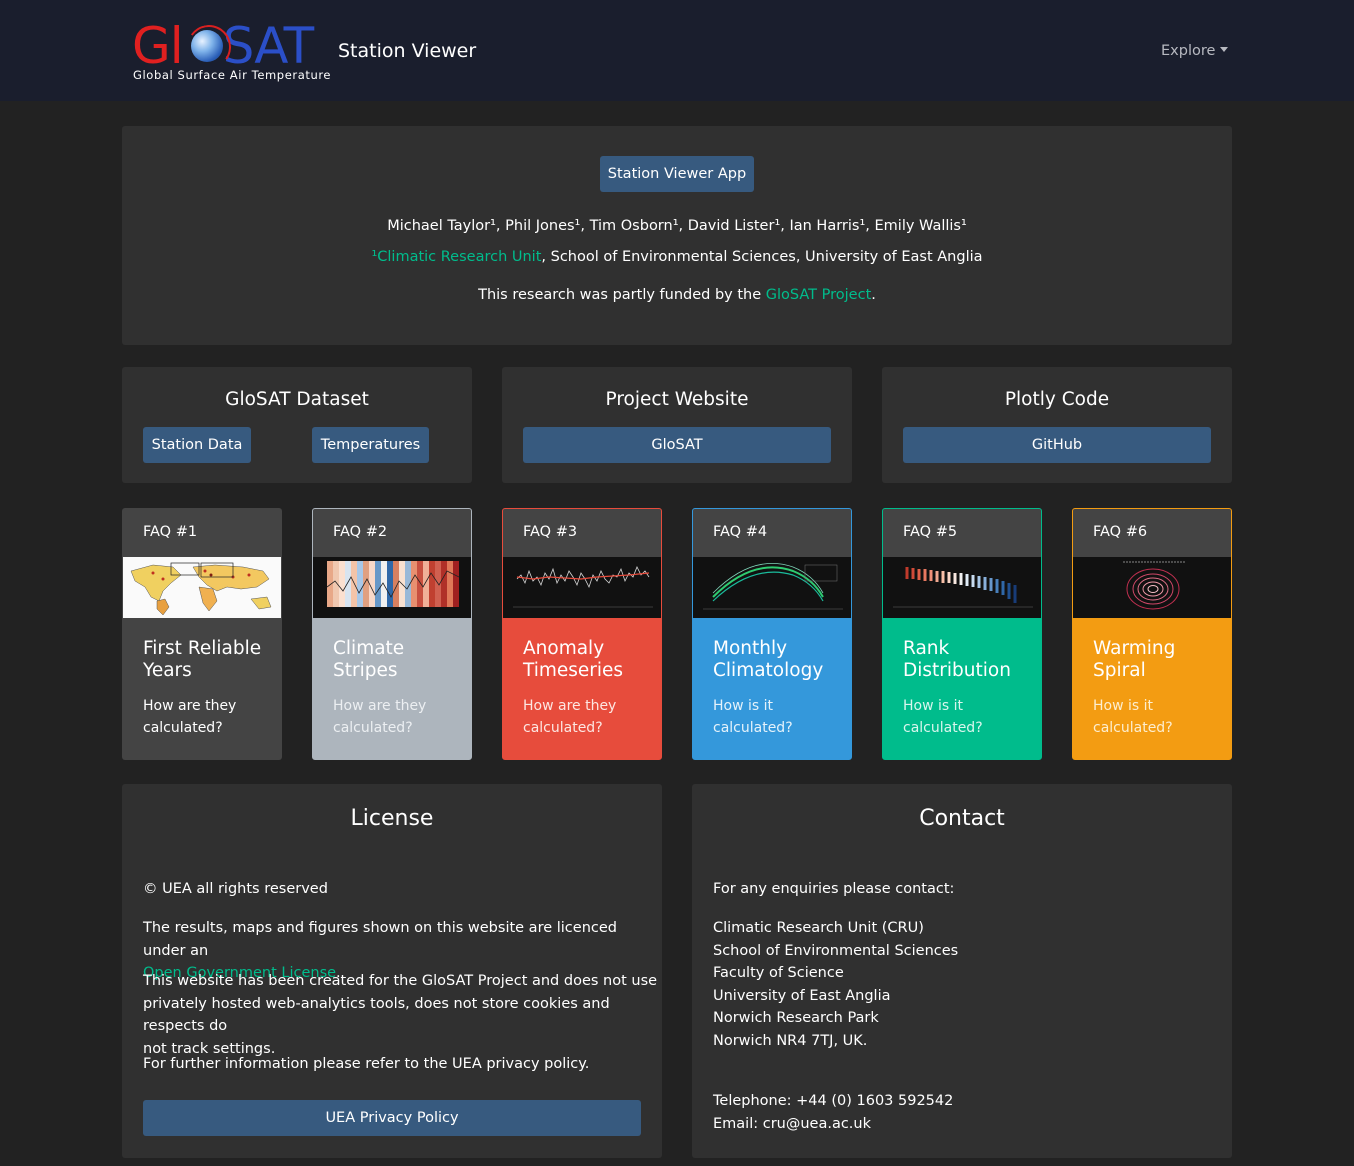 The image size is (1354, 1166). I want to click on faq-label: FAQ #2, so click(360, 532).